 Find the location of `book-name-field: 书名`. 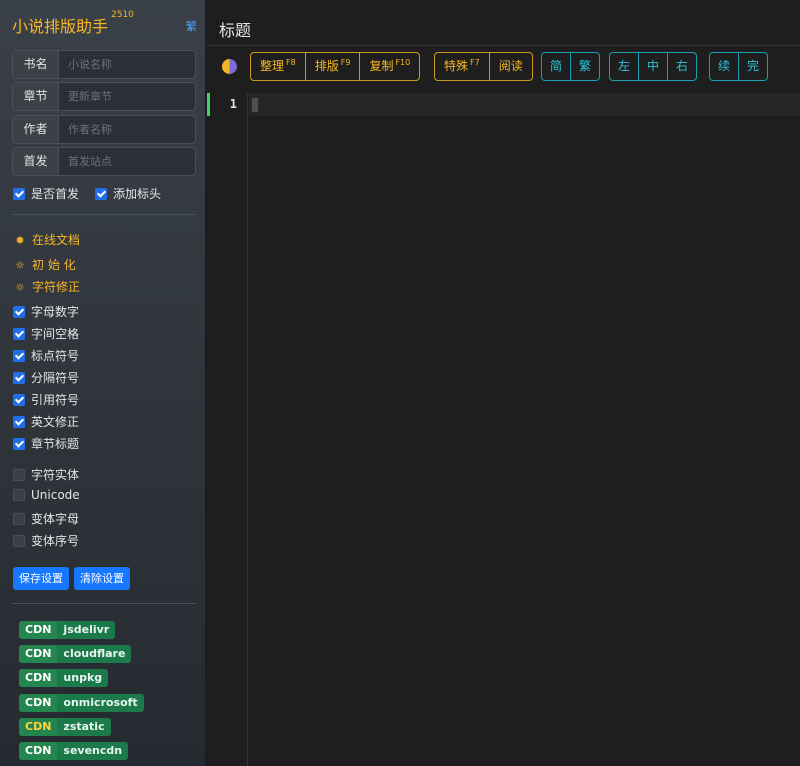

book-name-field: 书名 is located at coordinates (104, 64).